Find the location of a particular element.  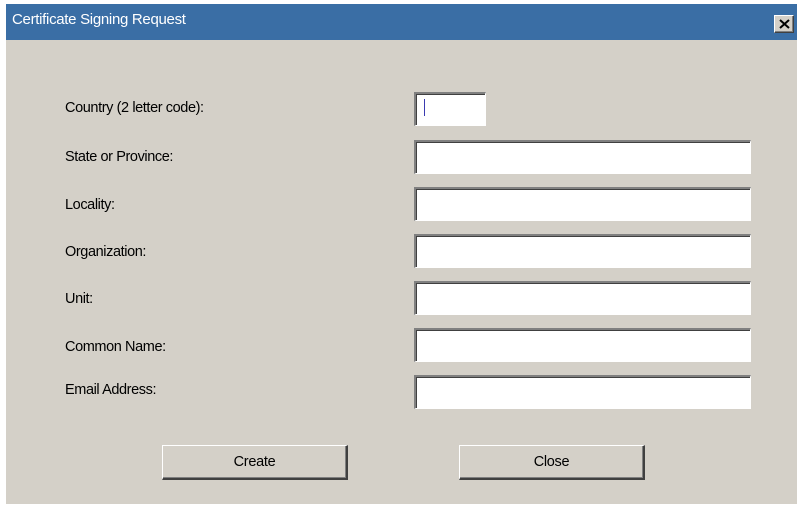

locality-input is located at coordinates (582, 204).